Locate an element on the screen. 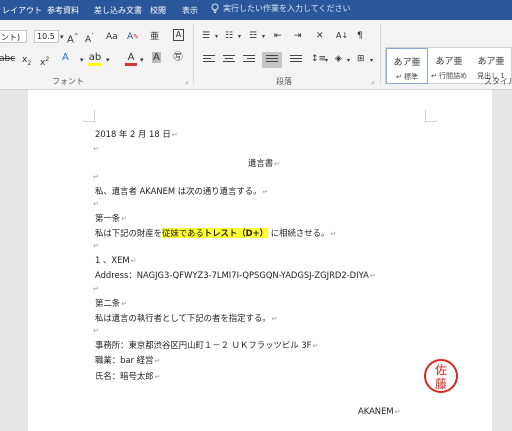 The image size is (512, 431). intro-text: 私、遺言者 AKANEM は次の通り遺言する。 is located at coordinates (178, 191).